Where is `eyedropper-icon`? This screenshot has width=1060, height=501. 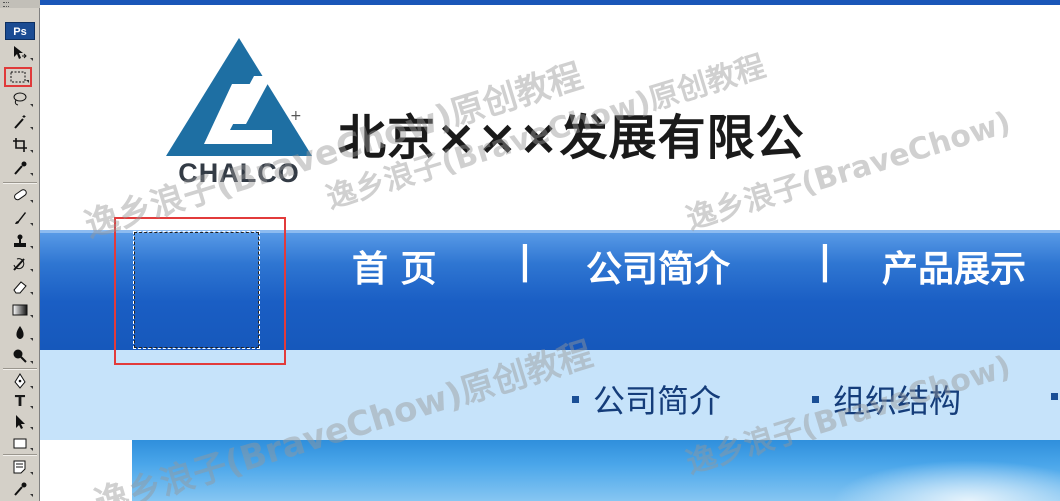
eyedropper-icon is located at coordinates (20, 489).